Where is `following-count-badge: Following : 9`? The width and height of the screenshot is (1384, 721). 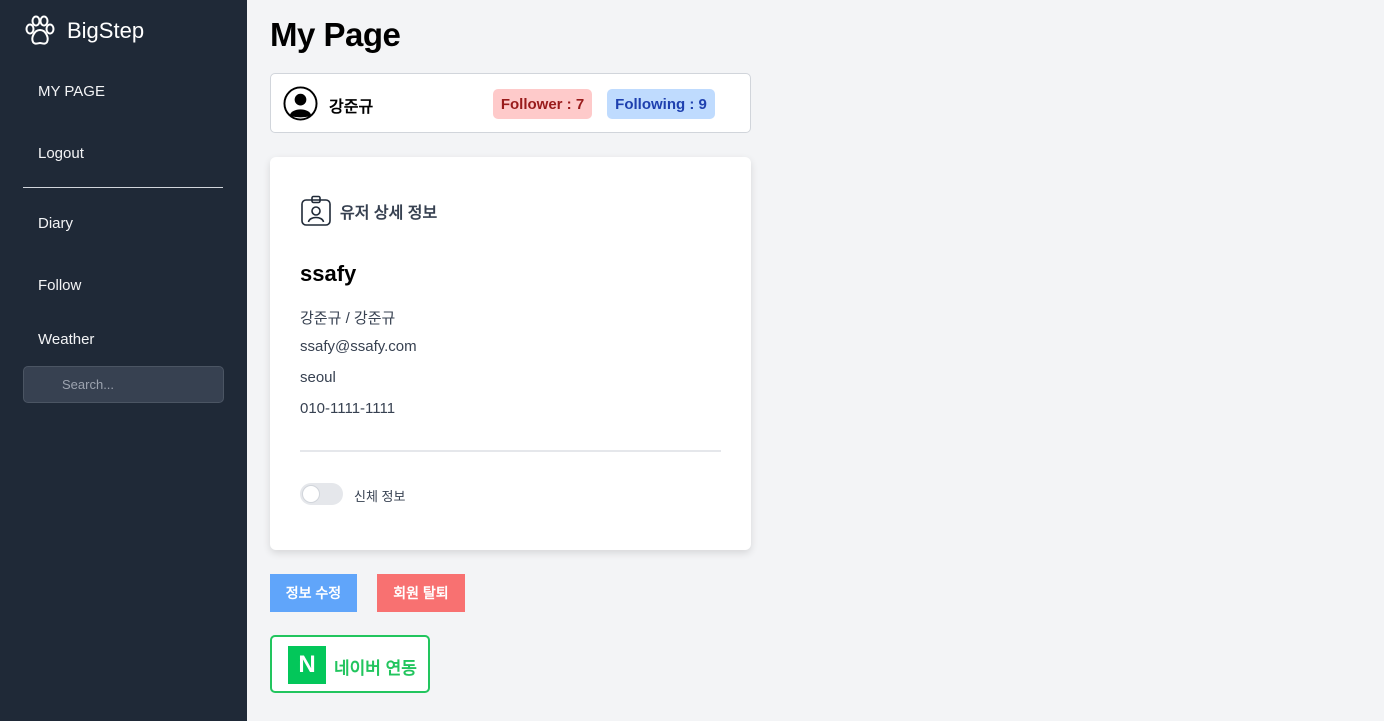
following-count-badge: Following : 9 is located at coordinates (661, 104).